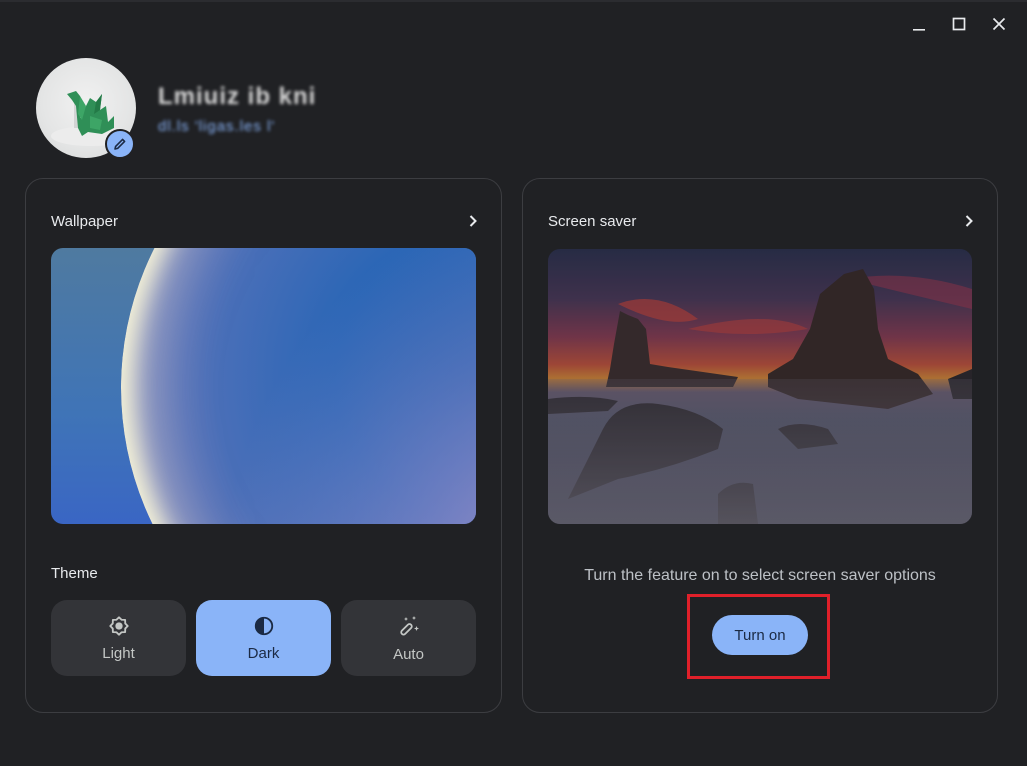 The height and width of the screenshot is (766, 1027). What do you see at coordinates (237, 96) in the screenshot?
I see `user-name: Lmiuiz ib kni` at bounding box center [237, 96].